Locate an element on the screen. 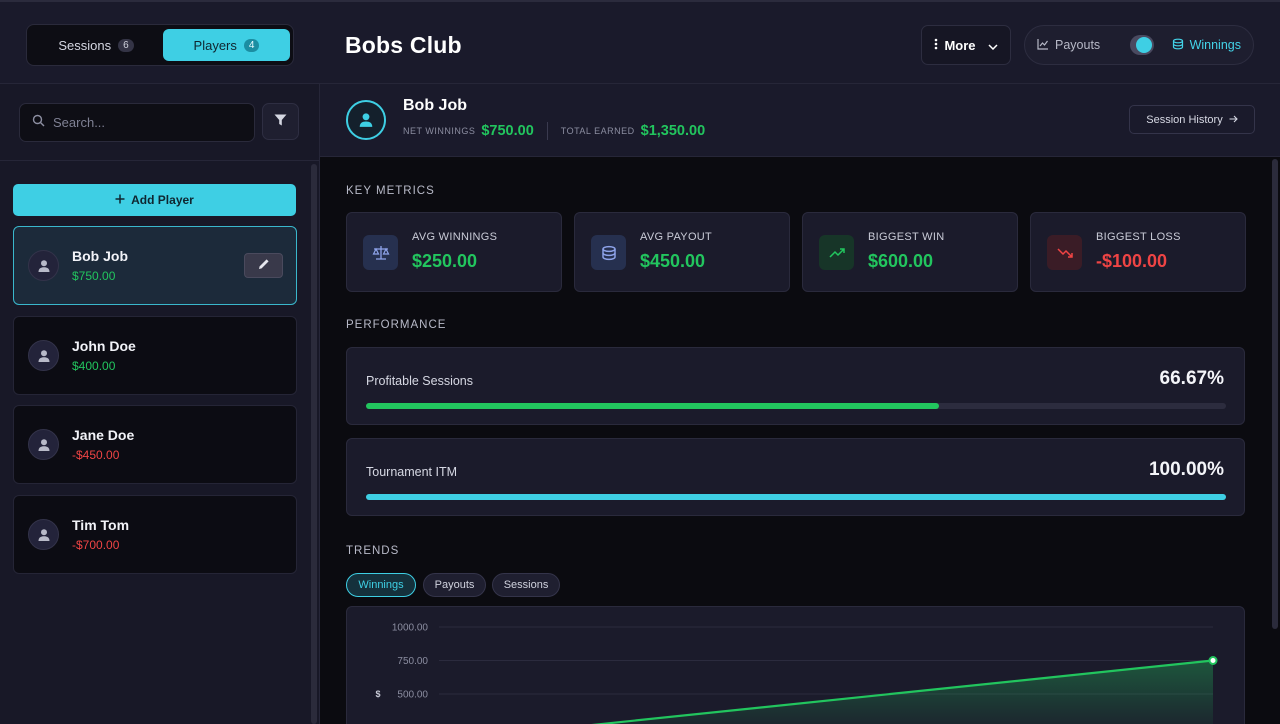 This screenshot has height=724, width=1280. chart-mode-toggle: Payouts Winnings is located at coordinates (1139, 45).